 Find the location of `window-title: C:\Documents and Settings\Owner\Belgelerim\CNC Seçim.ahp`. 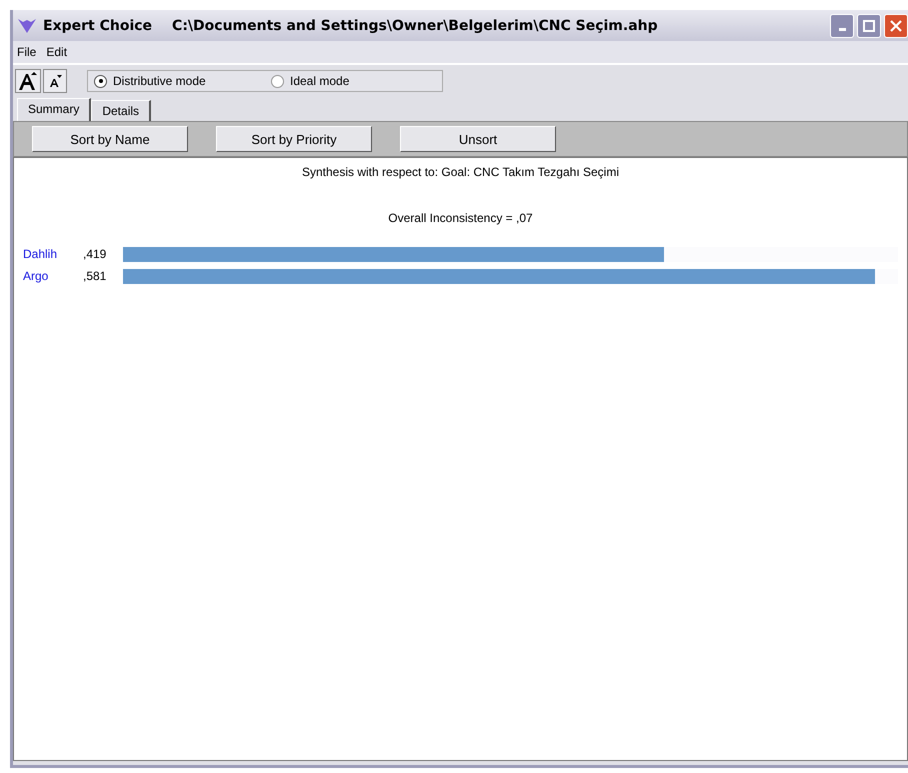

window-title: C:\Documents and Settings\Owner\Belgelerim\CNC Seçim.ahp is located at coordinates (415, 26).